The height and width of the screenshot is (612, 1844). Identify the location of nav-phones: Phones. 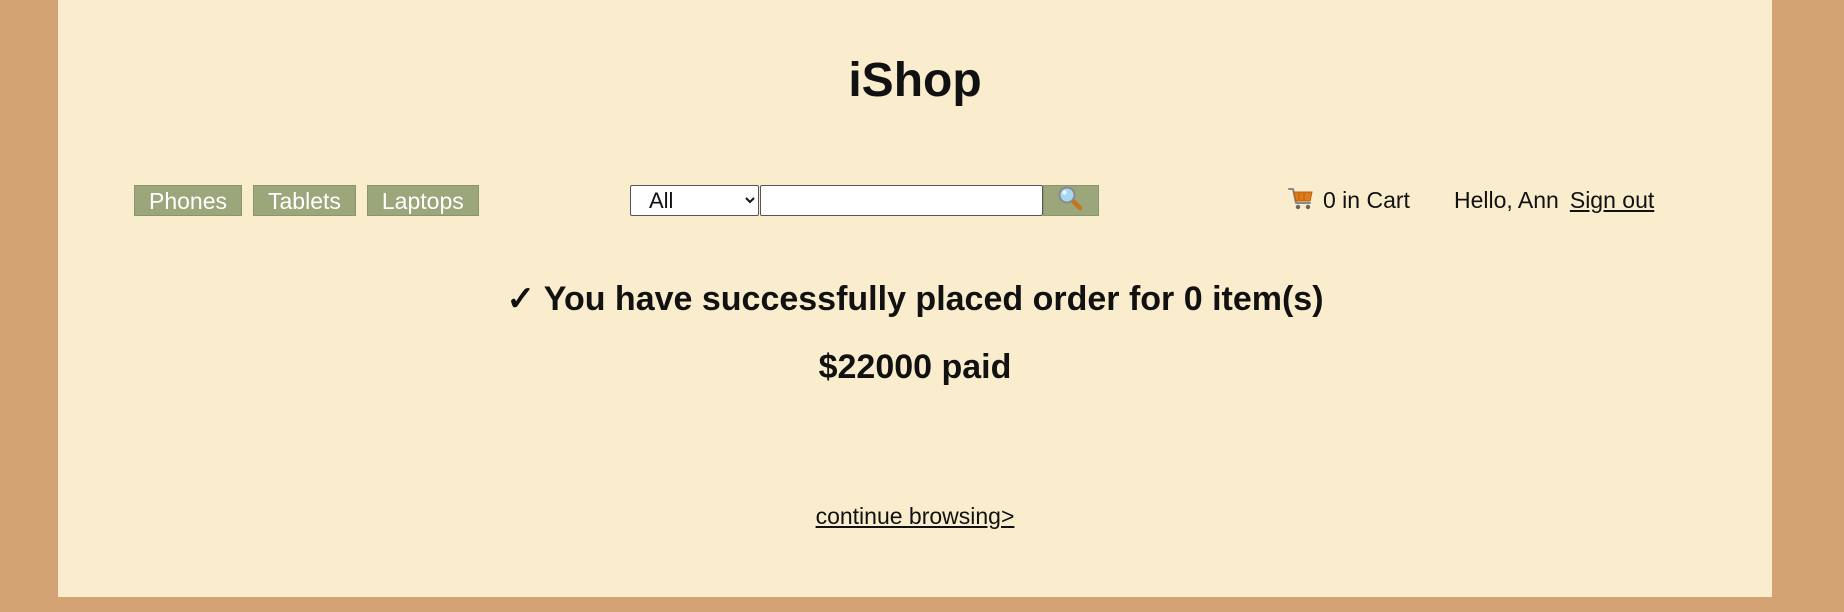
(188, 200).